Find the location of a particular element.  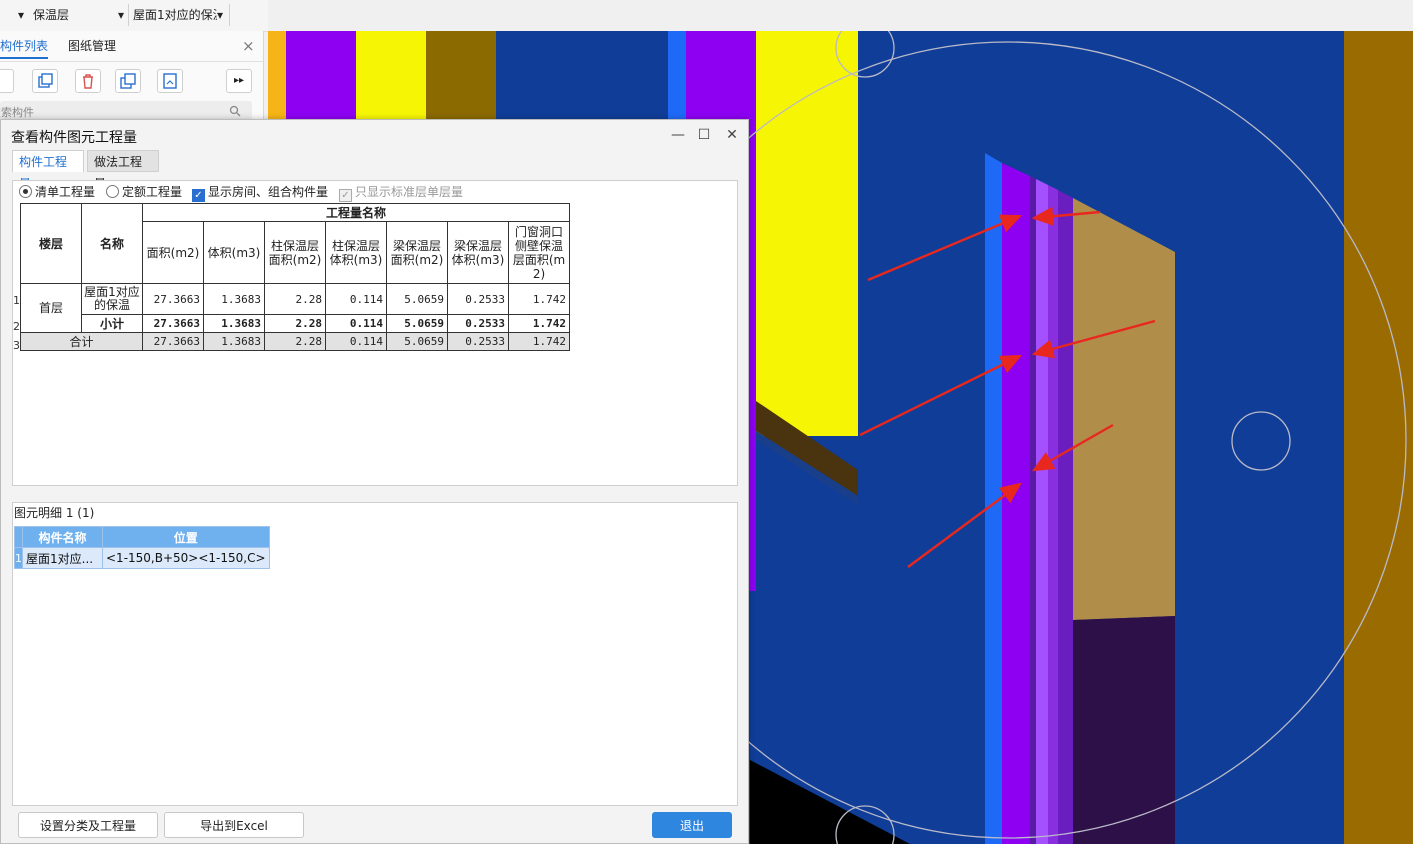

export-excel-button: 导出到Excel is located at coordinates (234, 825).